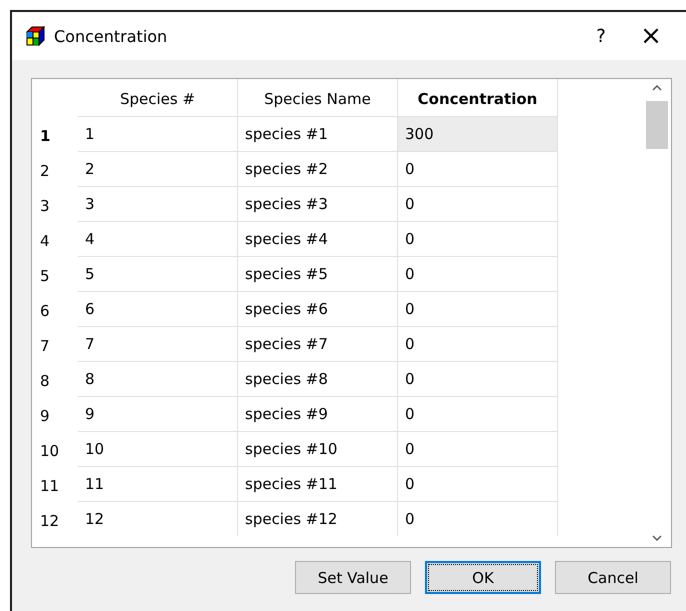 The height and width of the screenshot is (611, 686). I want to click on table-cell: species #6, so click(318, 308).